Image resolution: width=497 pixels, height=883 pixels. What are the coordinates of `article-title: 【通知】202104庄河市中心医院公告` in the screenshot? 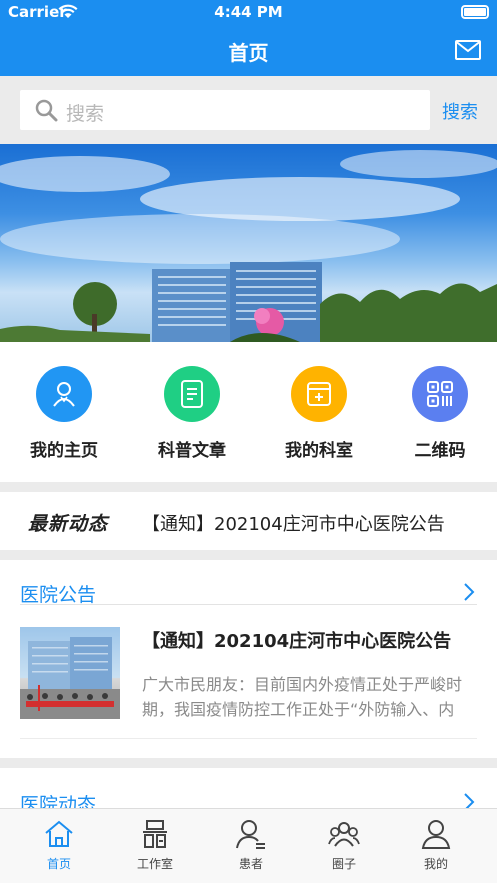 It's located at (309, 640).